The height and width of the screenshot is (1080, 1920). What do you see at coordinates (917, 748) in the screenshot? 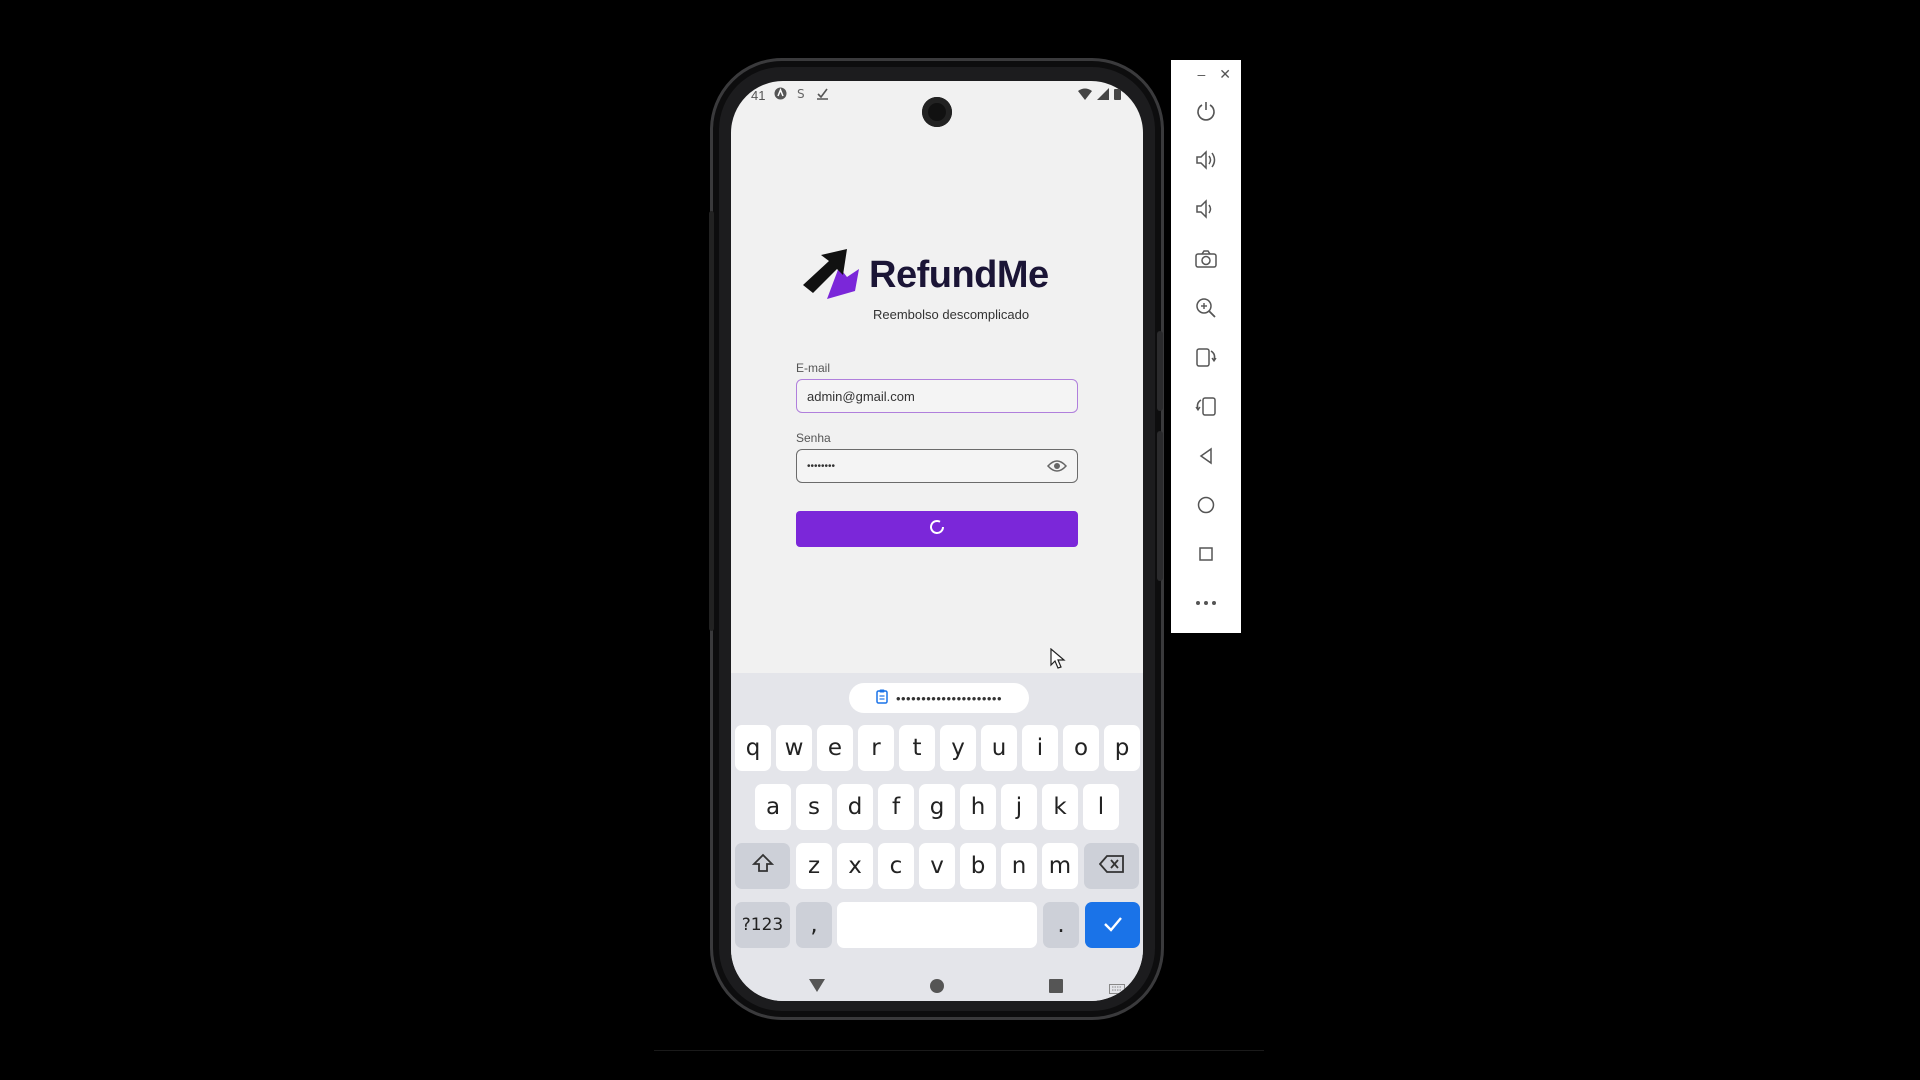
I see `key-t: t` at bounding box center [917, 748].